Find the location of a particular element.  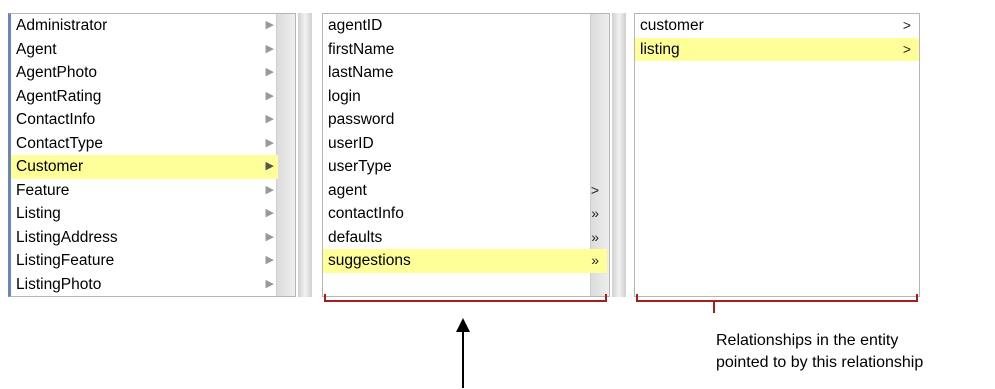

property-item: contactInfo » is located at coordinates (465, 214).